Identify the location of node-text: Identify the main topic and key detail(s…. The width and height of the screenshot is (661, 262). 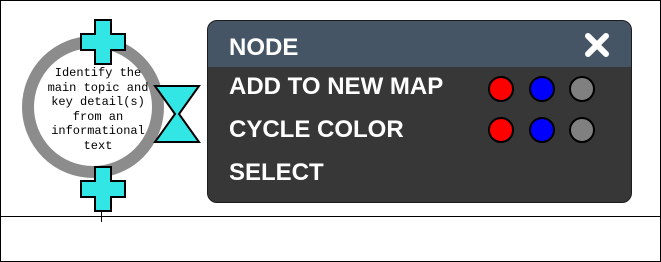
(98, 109).